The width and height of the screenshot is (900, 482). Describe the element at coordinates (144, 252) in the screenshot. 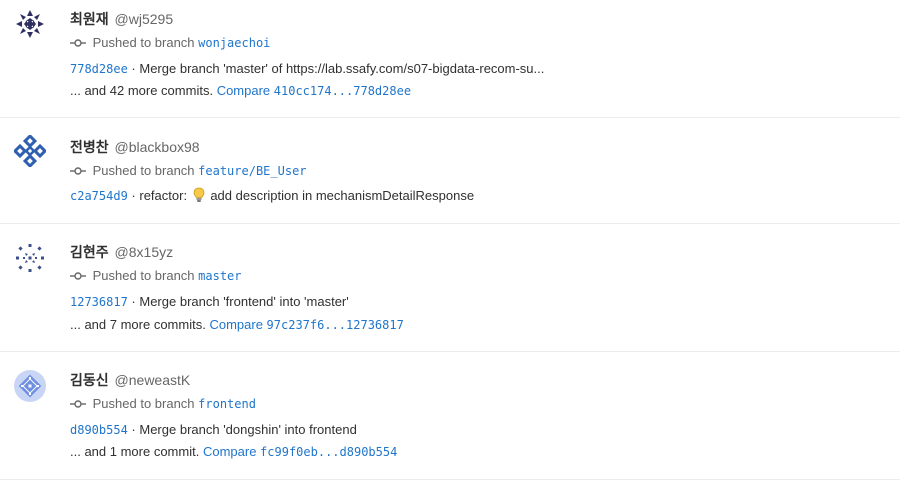

I see `author-handle: @8x15yz` at that location.